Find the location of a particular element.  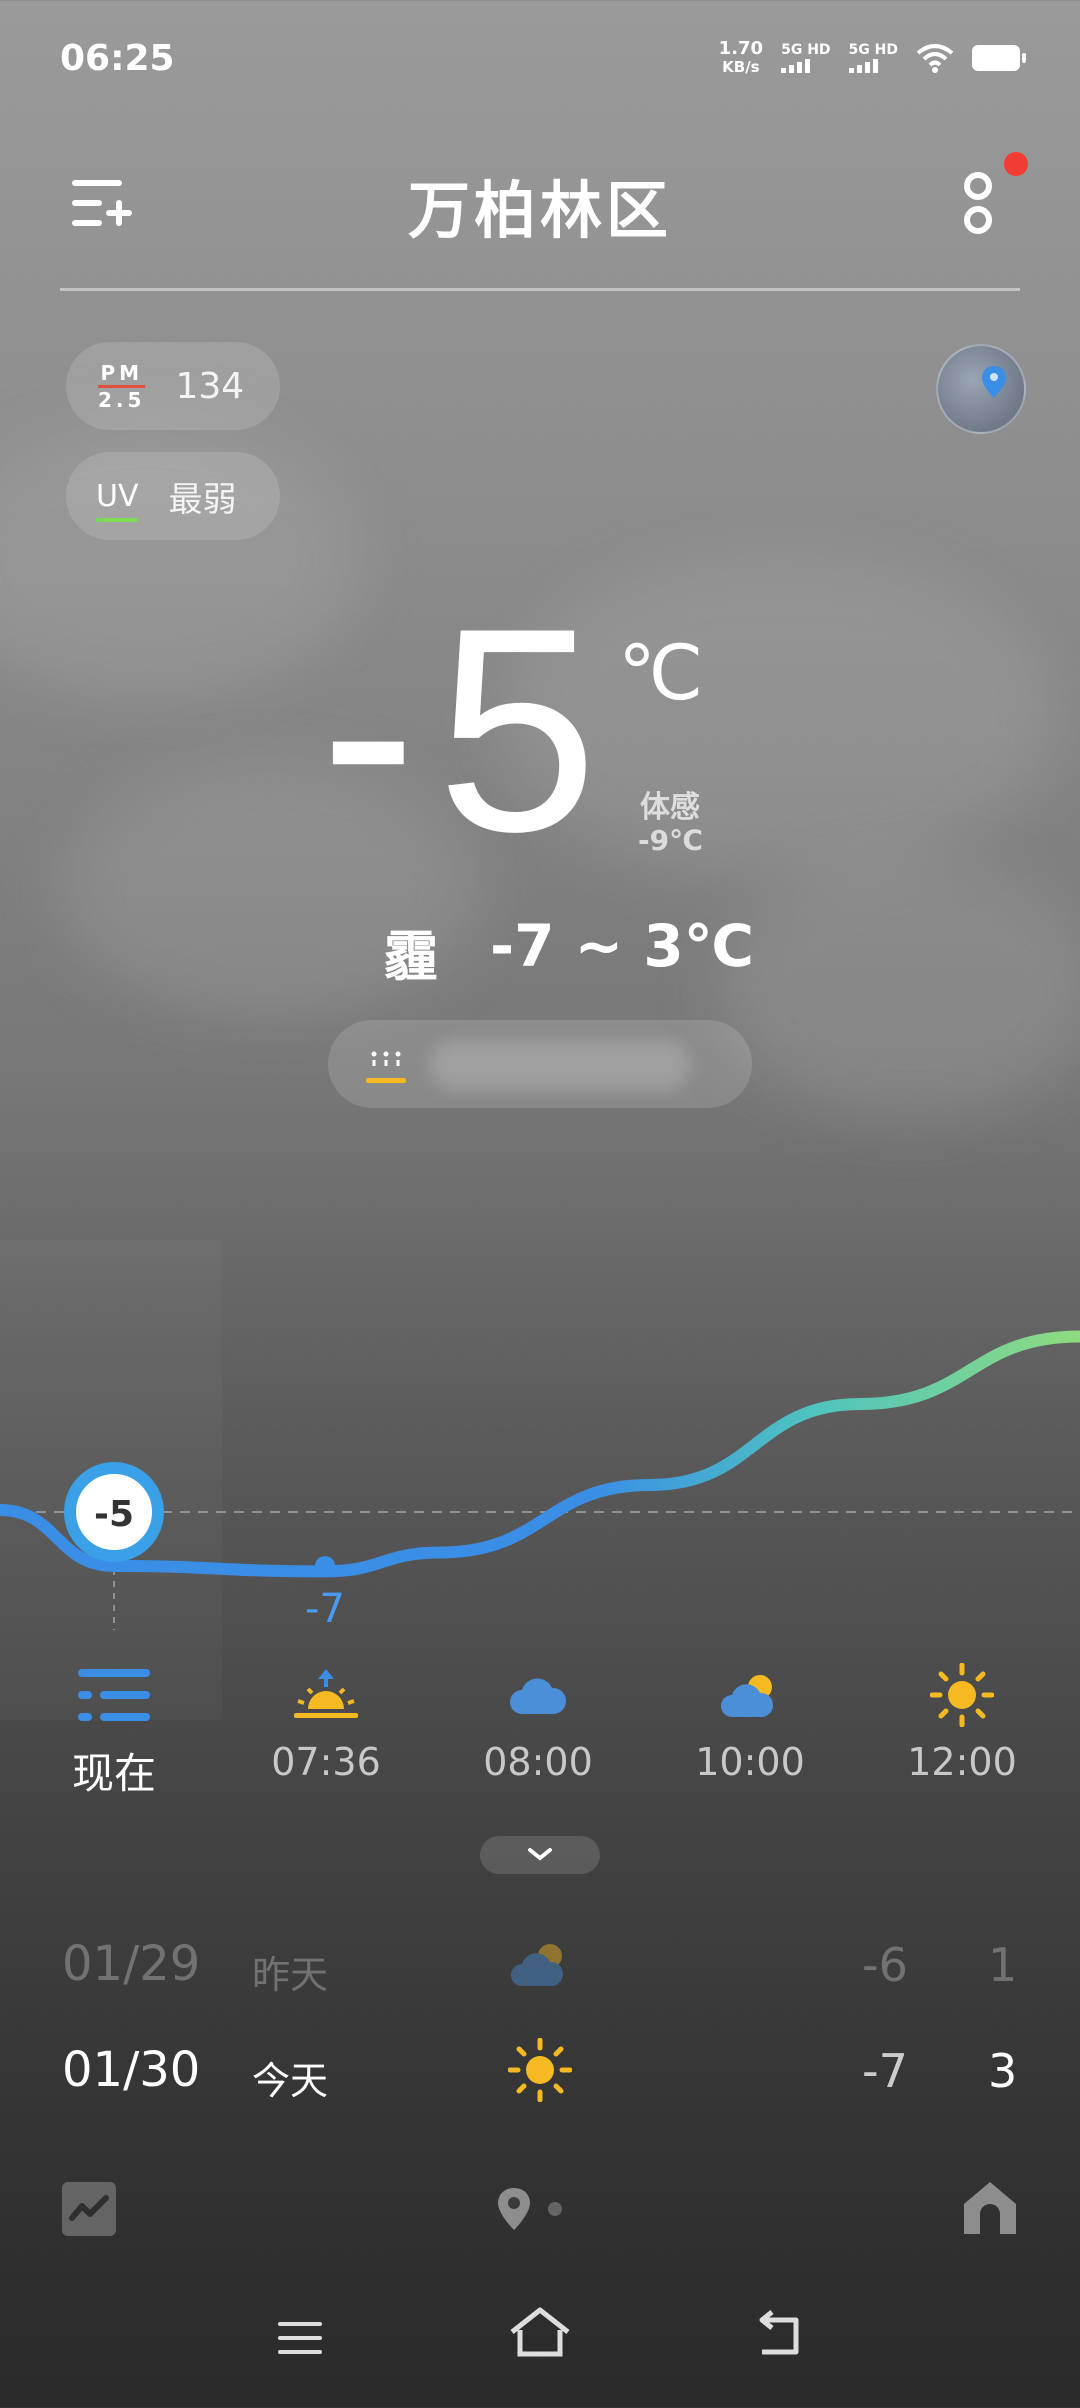

pm25-label: PM 2.5 is located at coordinates (122, 386).